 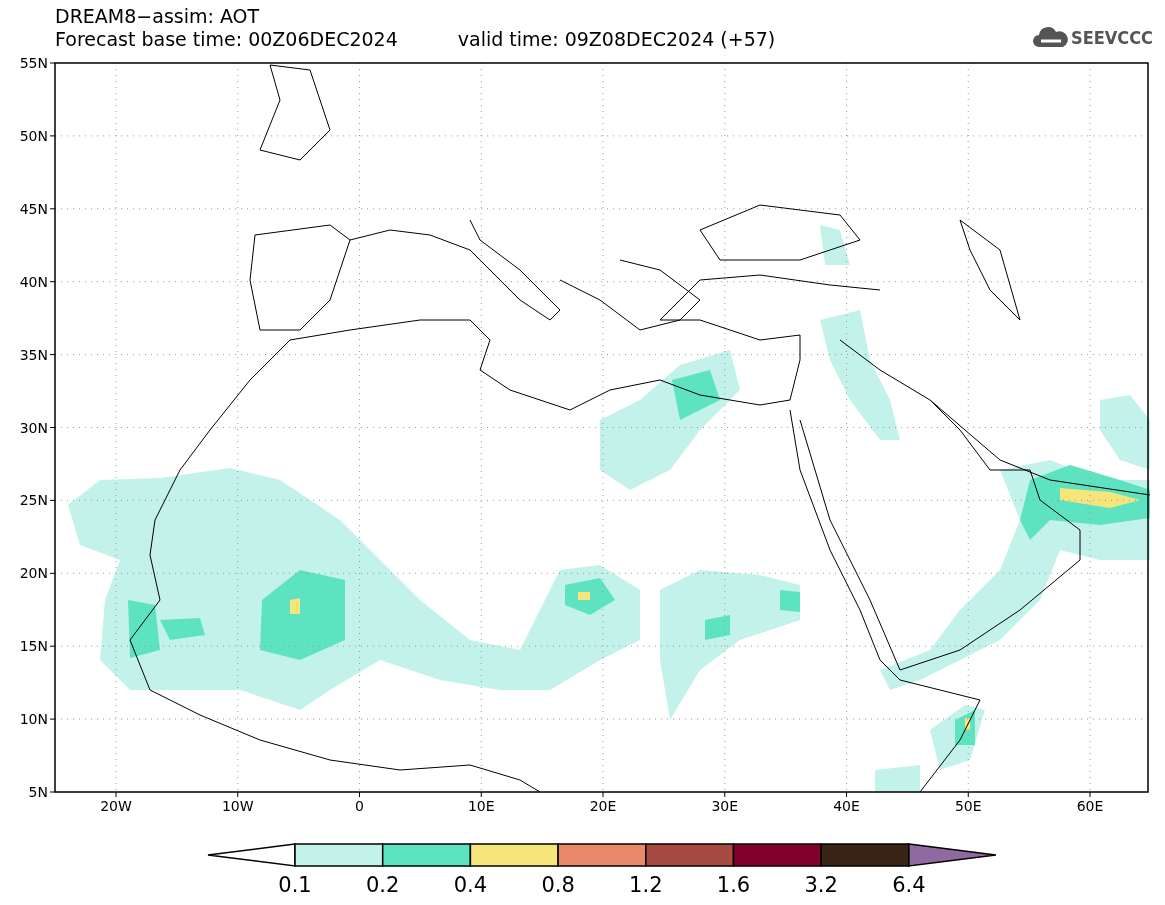 I want to click on longitude-label: 0, so click(x=359, y=805).